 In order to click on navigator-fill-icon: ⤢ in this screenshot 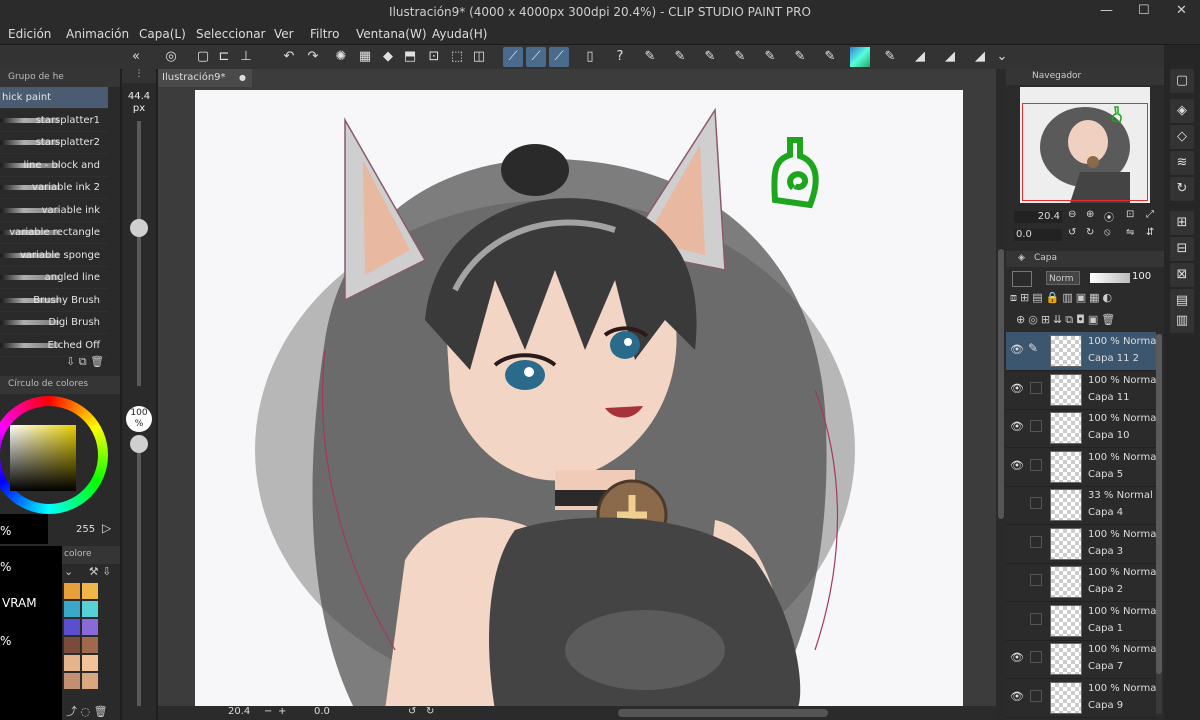, I will do `click(1150, 214)`.